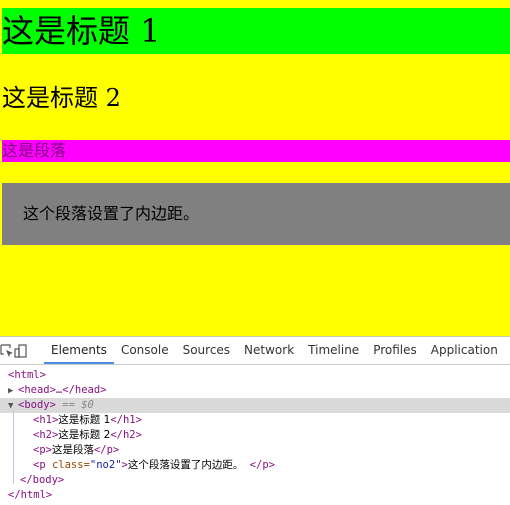  I want to click on tree-row-h1: <h1>这是标题 1</h1>, so click(255, 420).